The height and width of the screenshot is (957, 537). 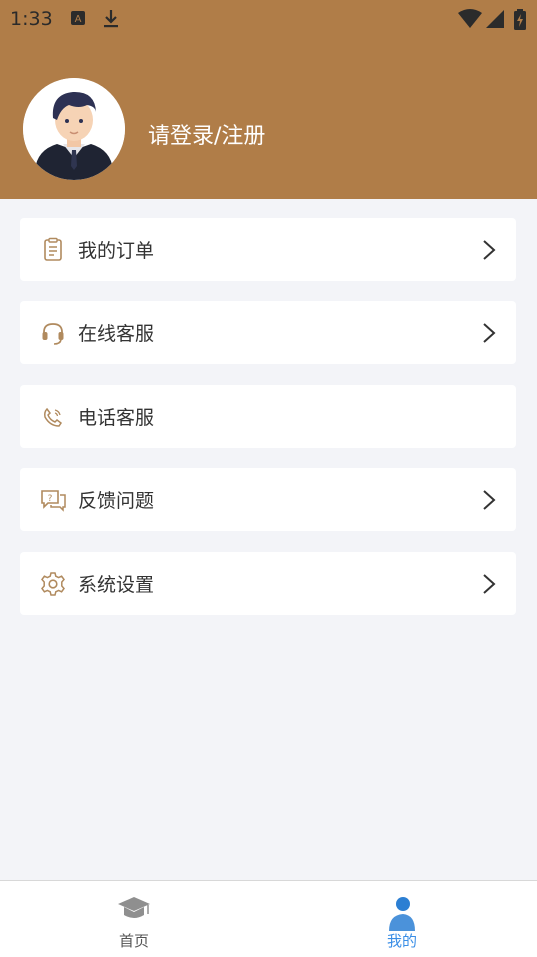 What do you see at coordinates (268, 918) in the screenshot?
I see `bottom-tab-bar: 首页 我的` at bounding box center [268, 918].